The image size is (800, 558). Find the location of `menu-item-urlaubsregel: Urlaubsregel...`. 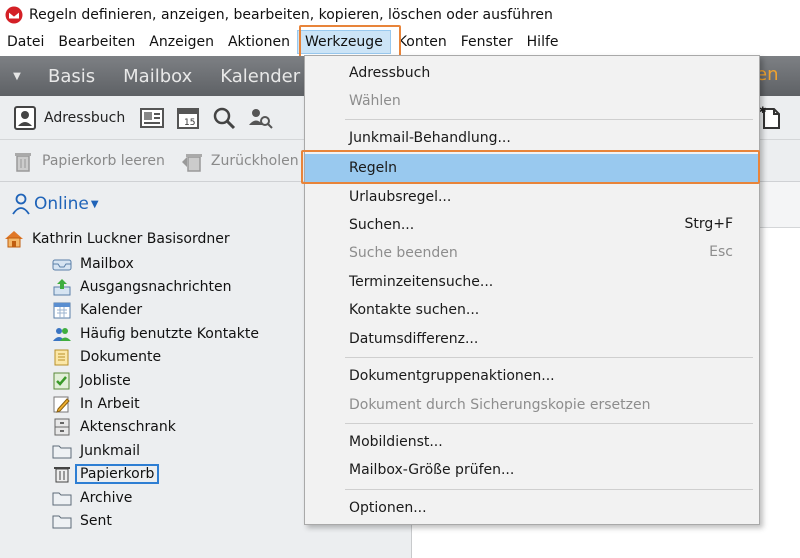

menu-item-urlaubsregel: Urlaubsregel... is located at coordinates (532, 197).